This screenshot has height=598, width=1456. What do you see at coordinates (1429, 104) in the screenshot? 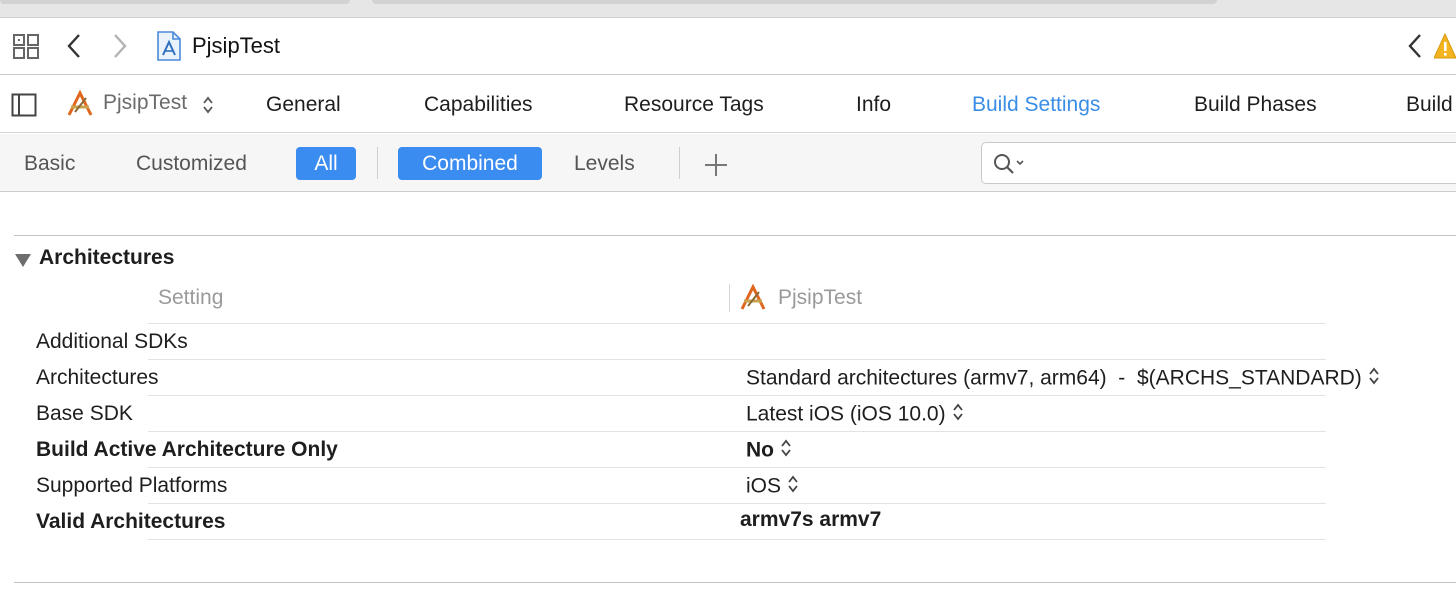
I see `tab-build-rules: Build` at bounding box center [1429, 104].